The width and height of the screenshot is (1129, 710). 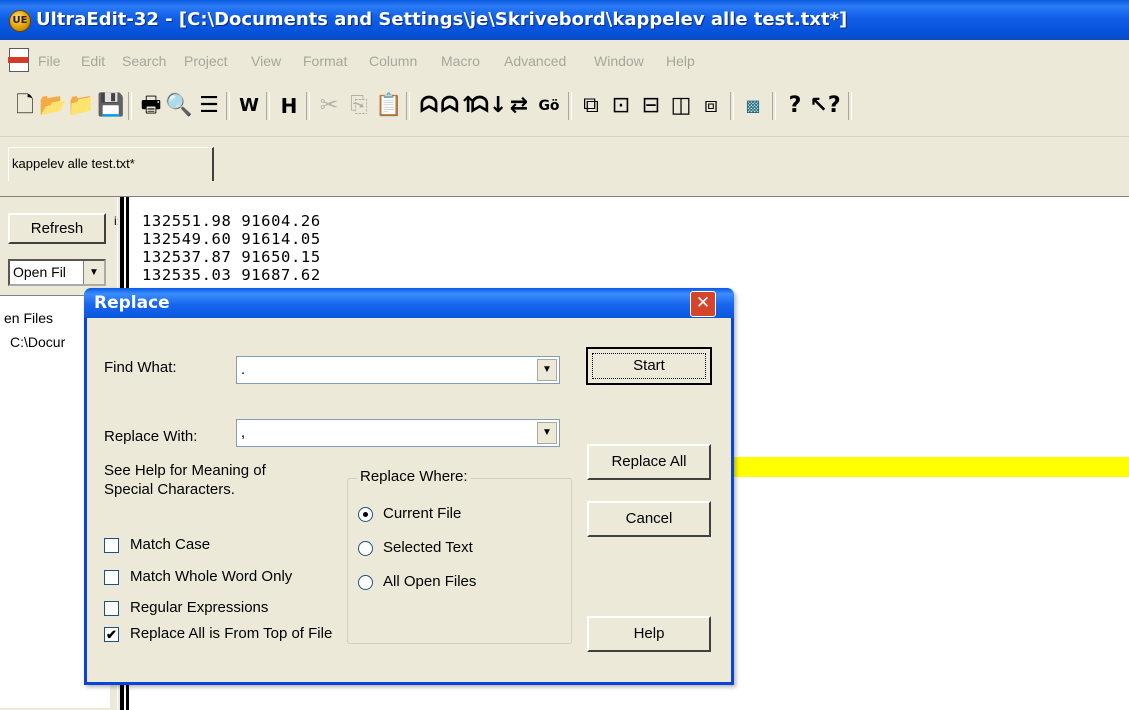 I want to click on help-hint-line2: Special Characters., so click(x=169, y=489).